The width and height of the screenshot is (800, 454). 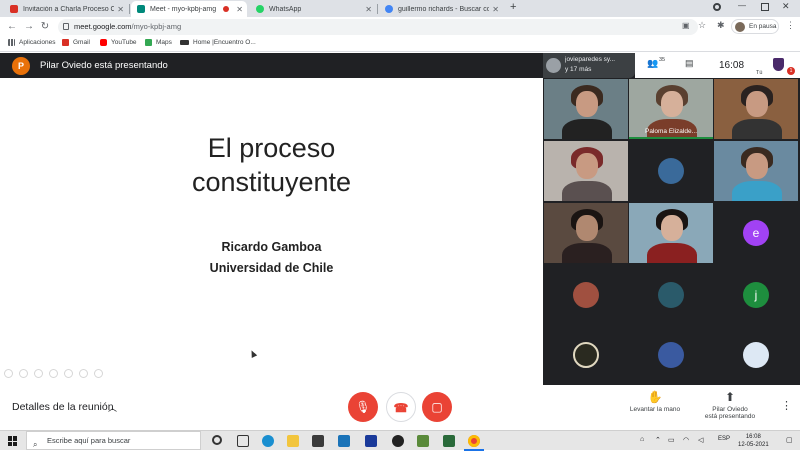 What do you see at coordinates (38, 373) in the screenshot?
I see `pen-icon` at bounding box center [38, 373].